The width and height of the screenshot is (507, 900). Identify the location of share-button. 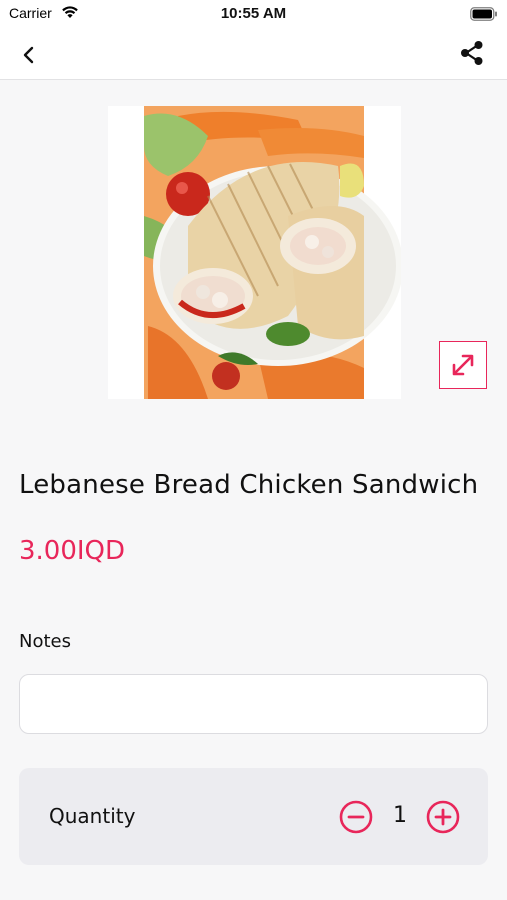
(472, 53).